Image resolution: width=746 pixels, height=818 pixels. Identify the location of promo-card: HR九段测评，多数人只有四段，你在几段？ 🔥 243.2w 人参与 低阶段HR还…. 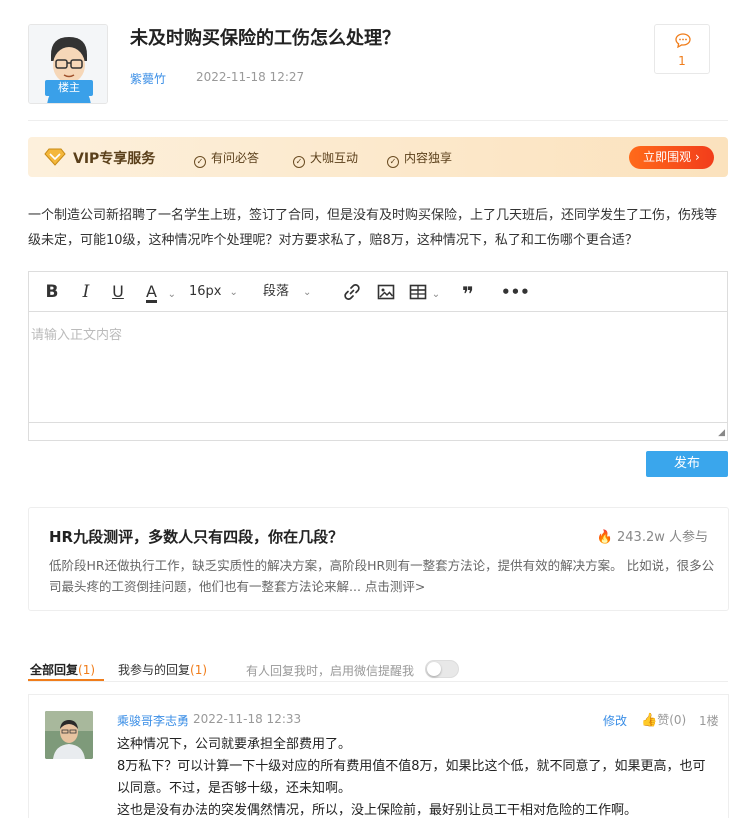
(378, 559).